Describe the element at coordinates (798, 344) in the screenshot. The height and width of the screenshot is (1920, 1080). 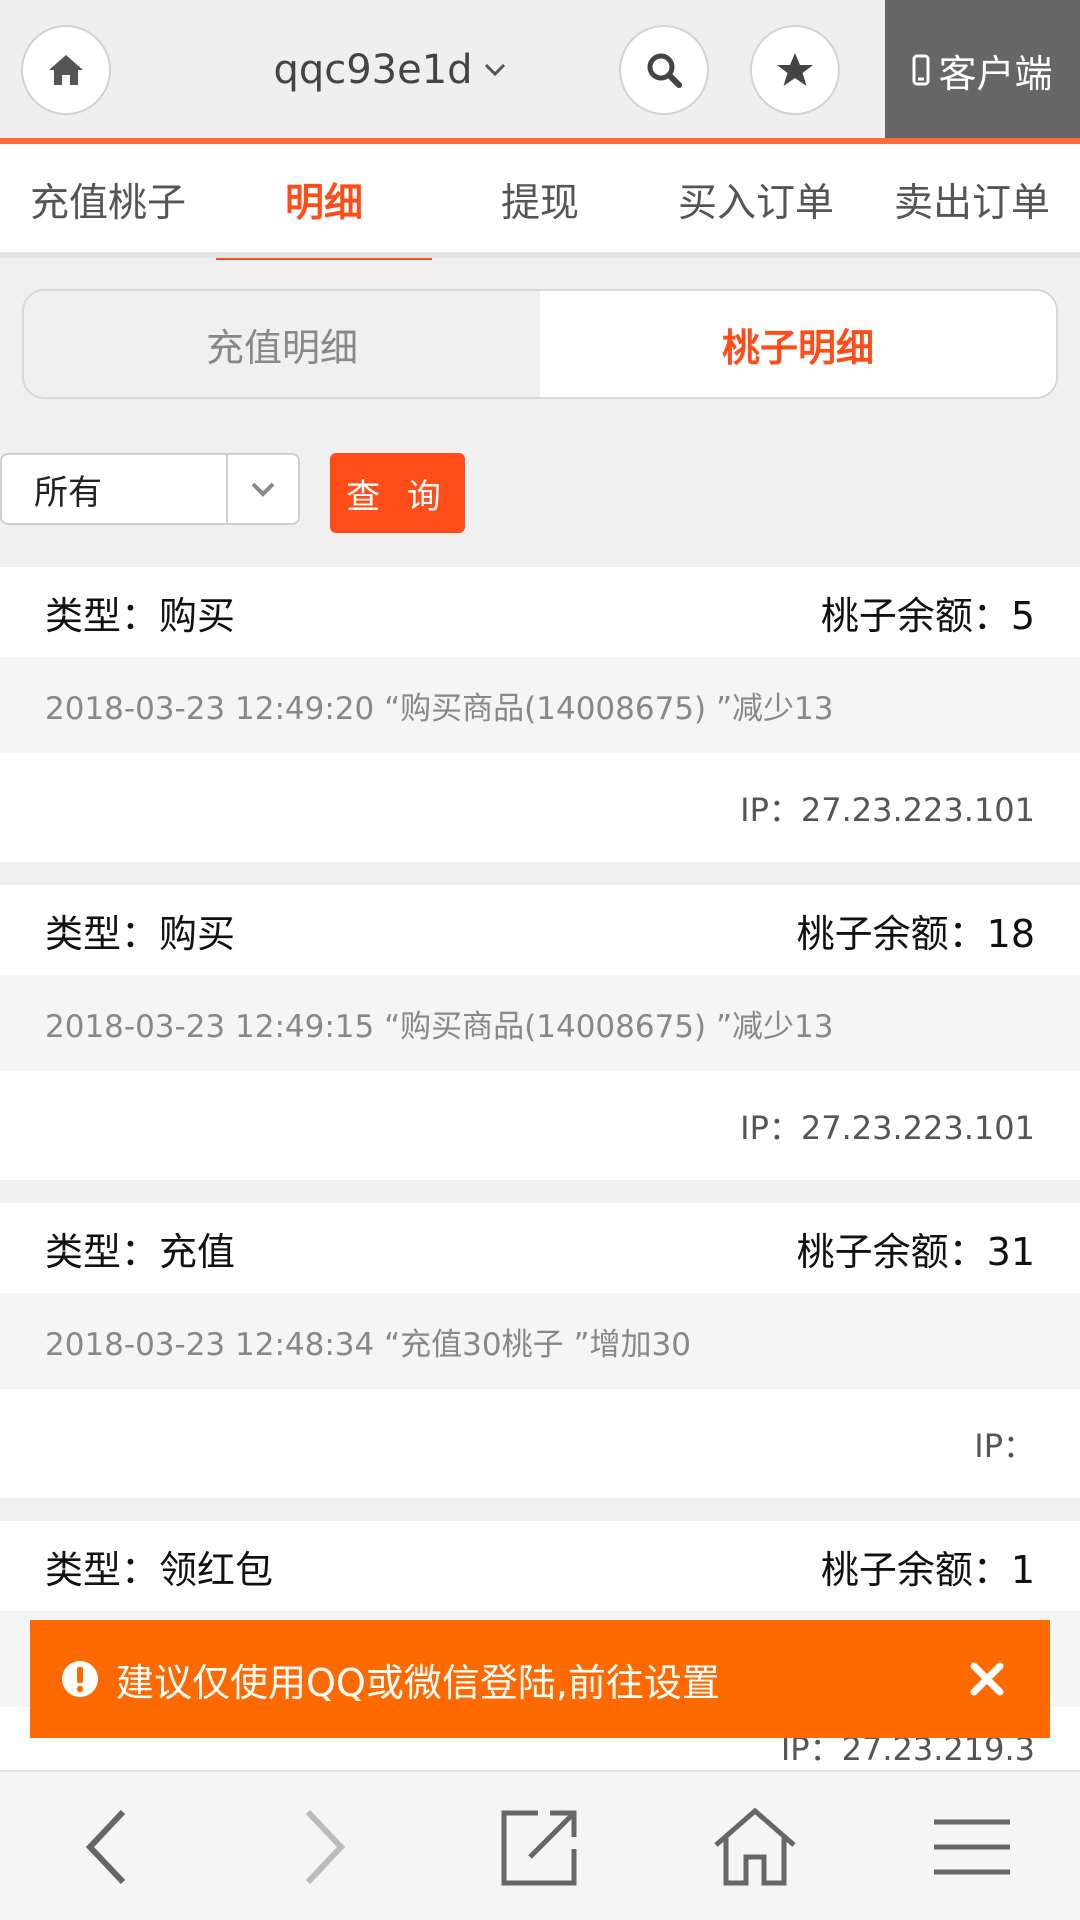
I see `segment-peach-details: 桃子明细` at that location.